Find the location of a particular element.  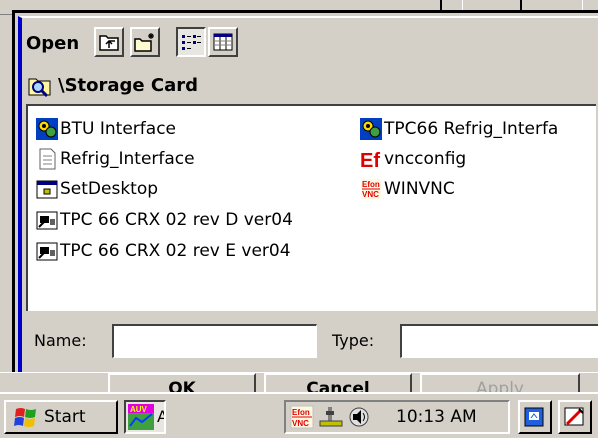

file-name: vncconfig is located at coordinates (425, 159).